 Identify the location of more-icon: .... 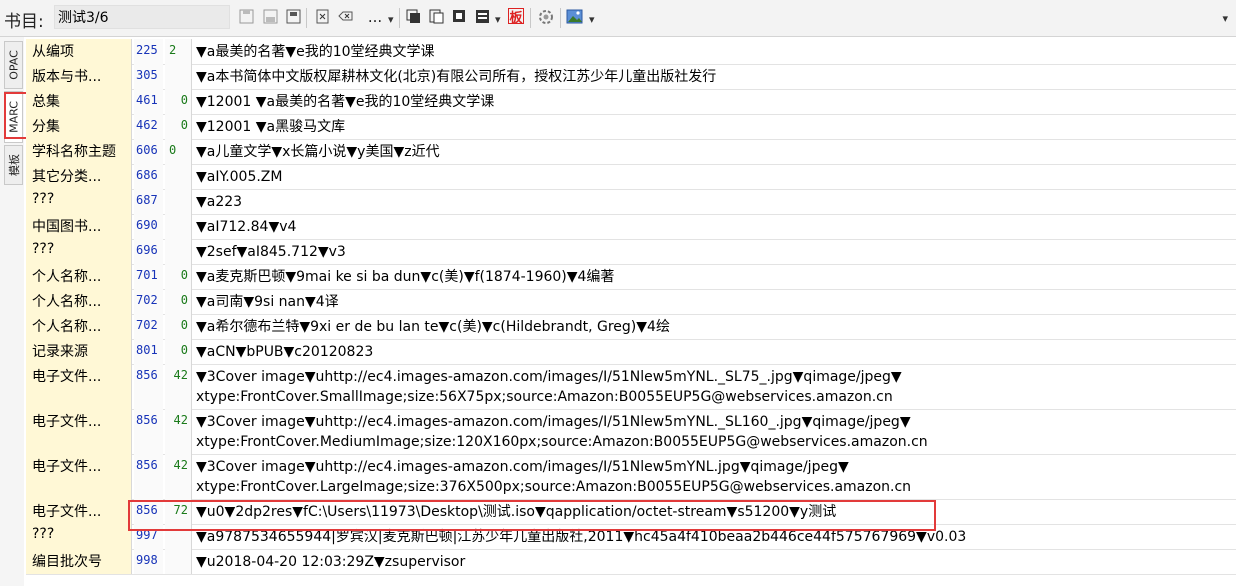
(375, 17).